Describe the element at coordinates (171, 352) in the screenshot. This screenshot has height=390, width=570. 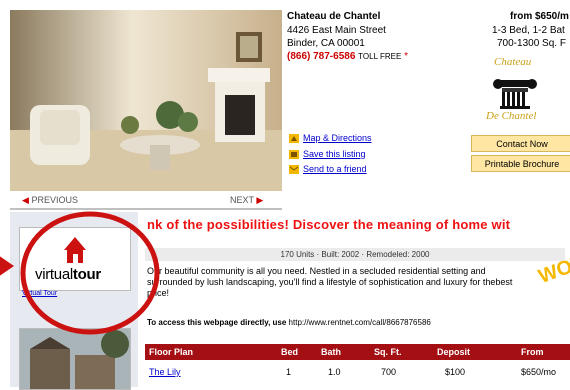
I see `col-floor-plan: Floor Plan` at that location.